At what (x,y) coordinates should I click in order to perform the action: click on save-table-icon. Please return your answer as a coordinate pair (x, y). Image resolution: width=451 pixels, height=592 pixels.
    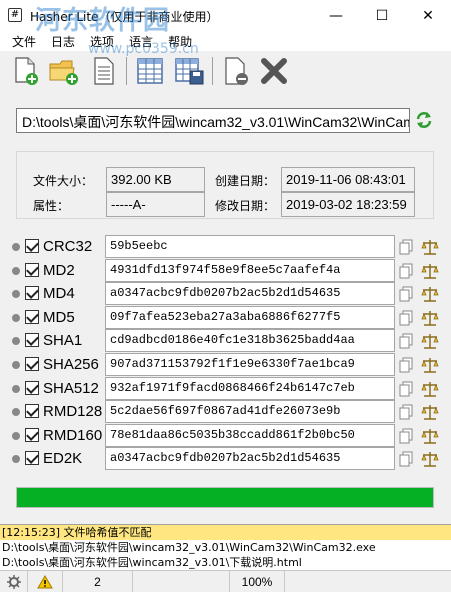
    Looking at the image, I should click on (189, 71).